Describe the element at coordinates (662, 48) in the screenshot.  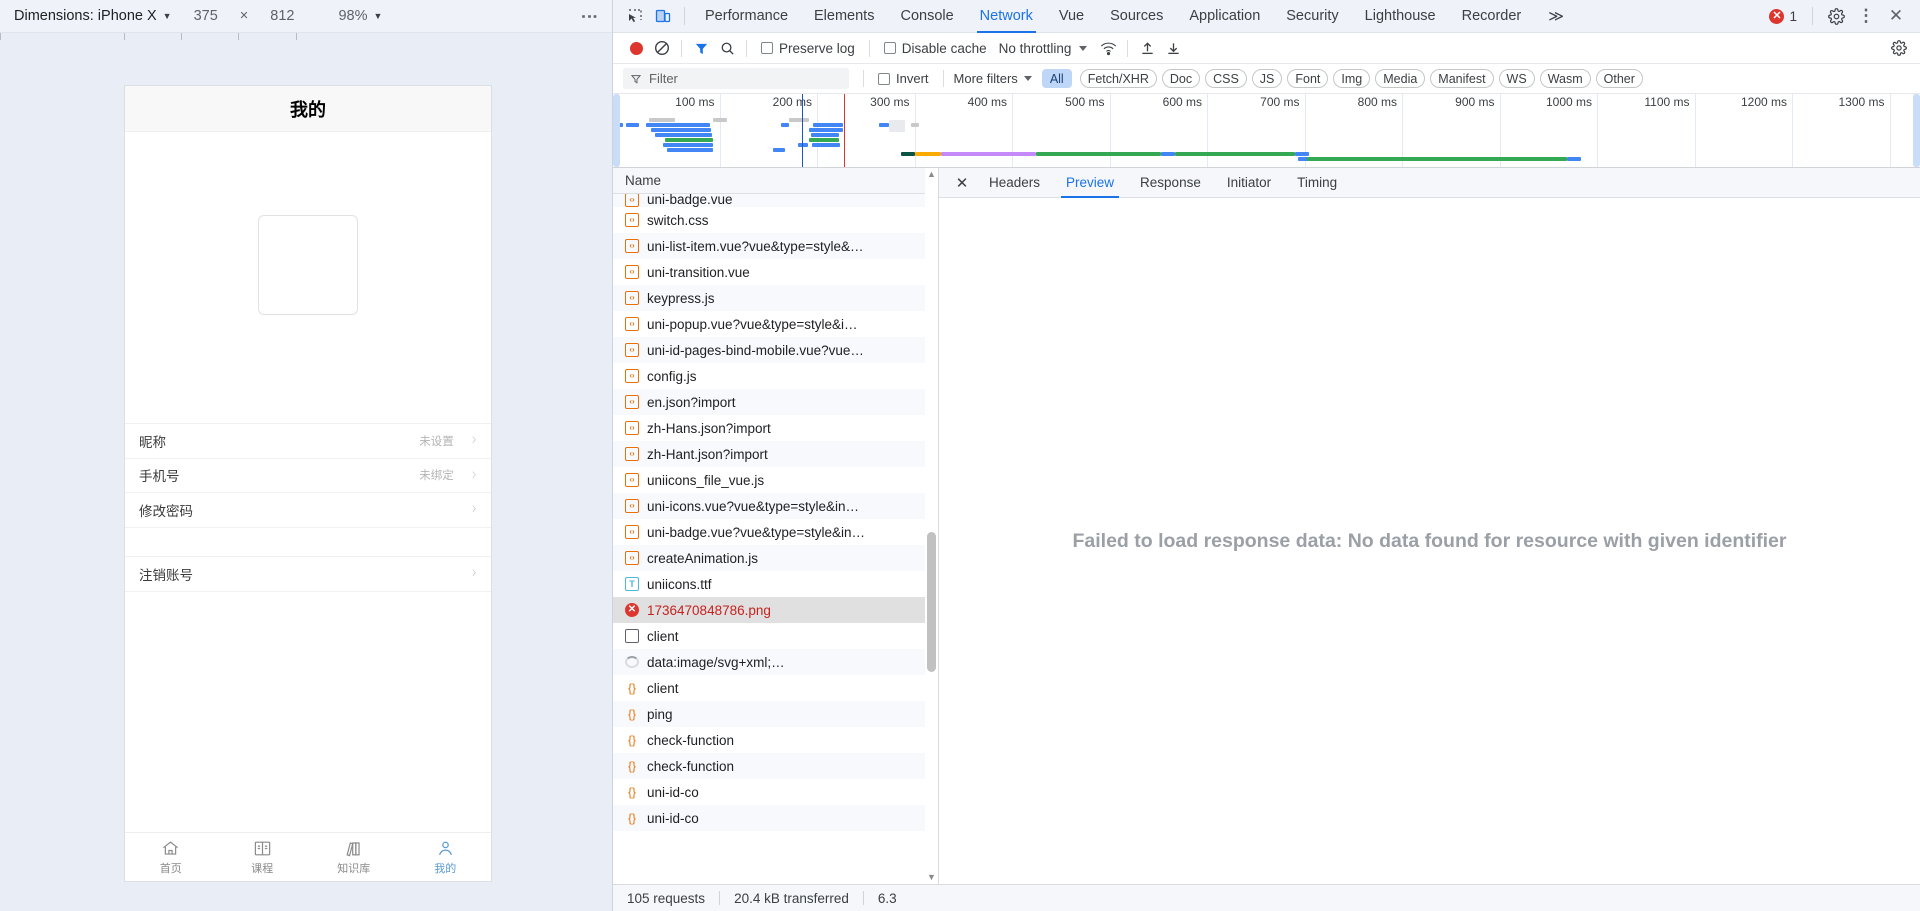
I see `clear-icon` at that location.